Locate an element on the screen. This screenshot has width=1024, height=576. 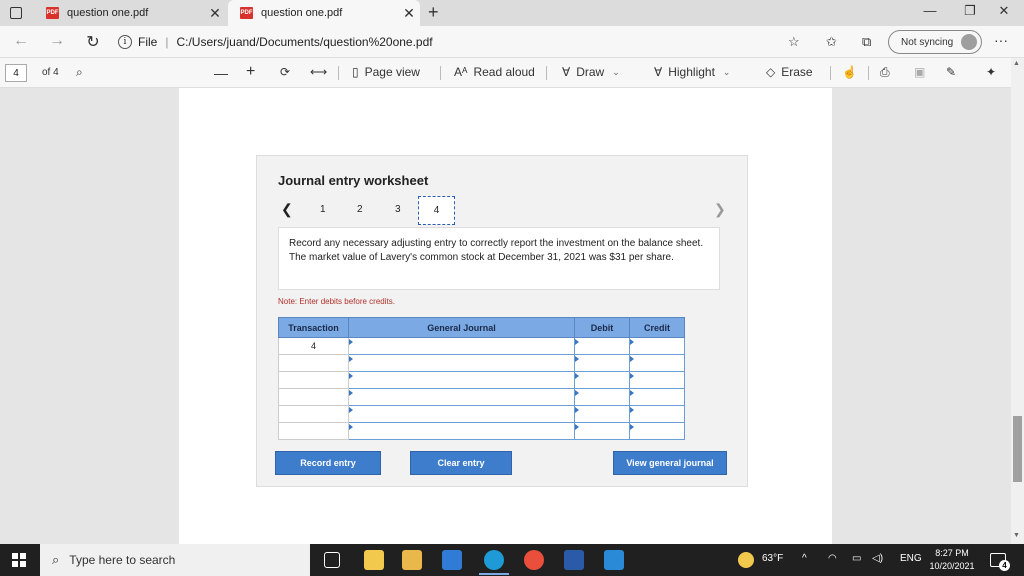
highlight-label: Highlight is located at coordinates (691, 72).